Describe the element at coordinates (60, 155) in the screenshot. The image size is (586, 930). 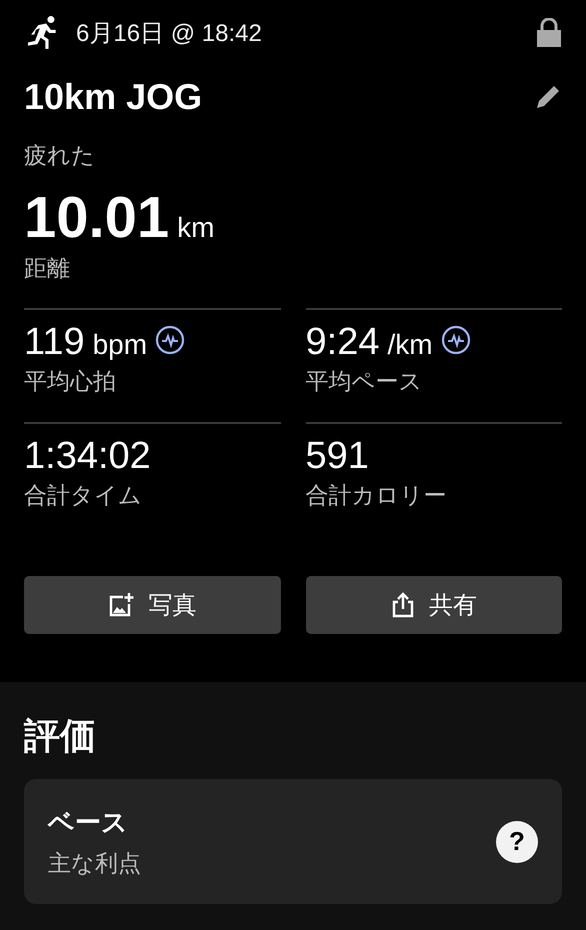
I see `feeling-text: 疲れた` at that location.